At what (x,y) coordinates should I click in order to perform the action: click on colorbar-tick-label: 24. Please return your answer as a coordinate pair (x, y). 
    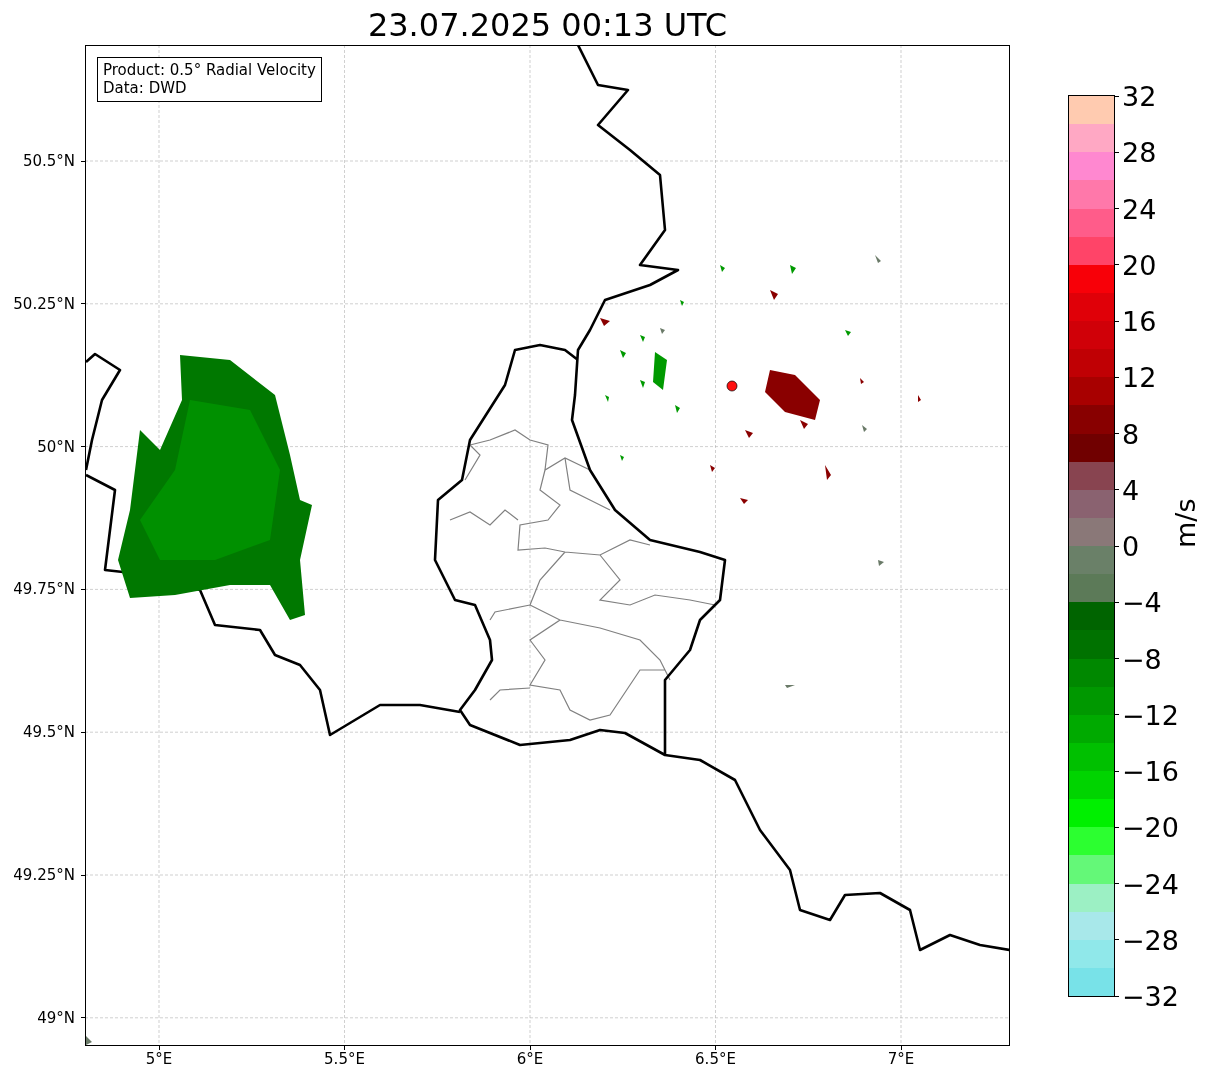
    Looking at the image, I should click on (1139, 208).